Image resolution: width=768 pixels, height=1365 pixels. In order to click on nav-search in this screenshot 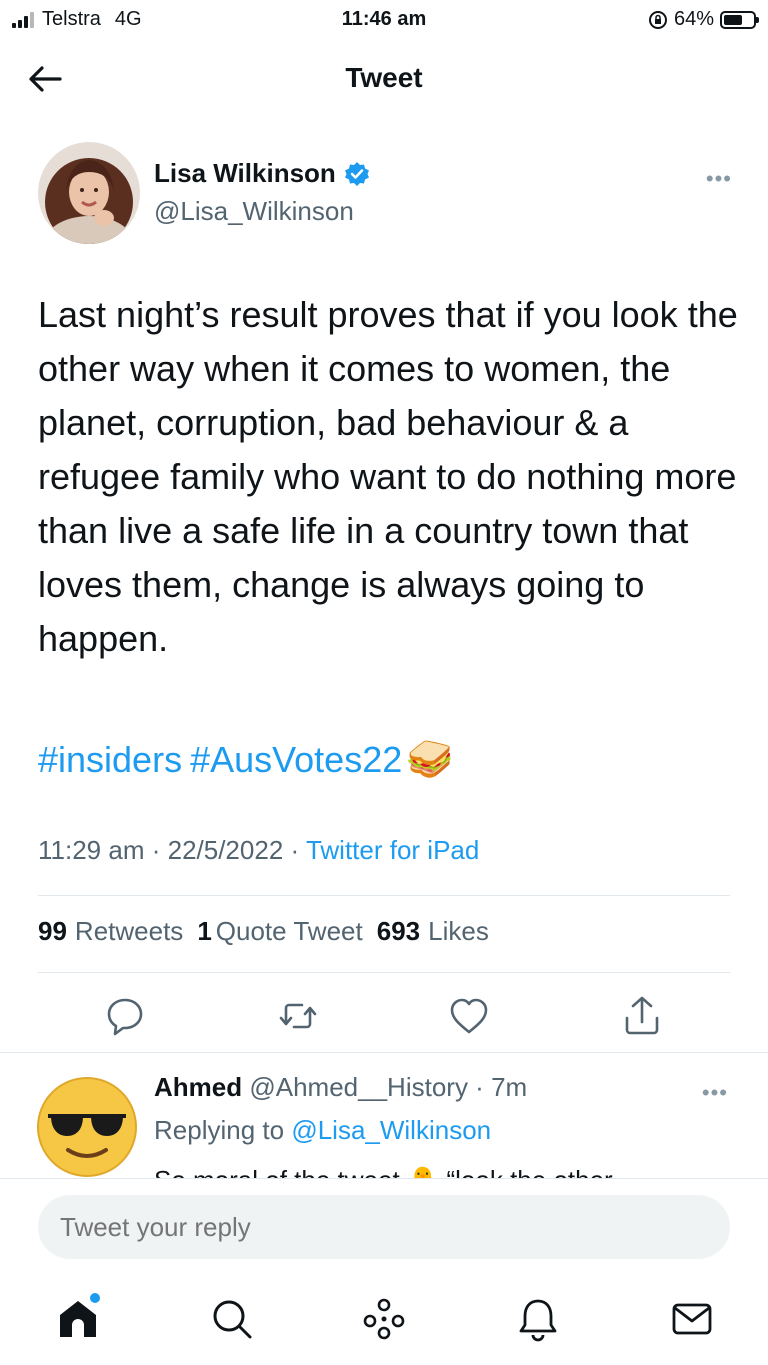, I will do `click(232, 1319)`.